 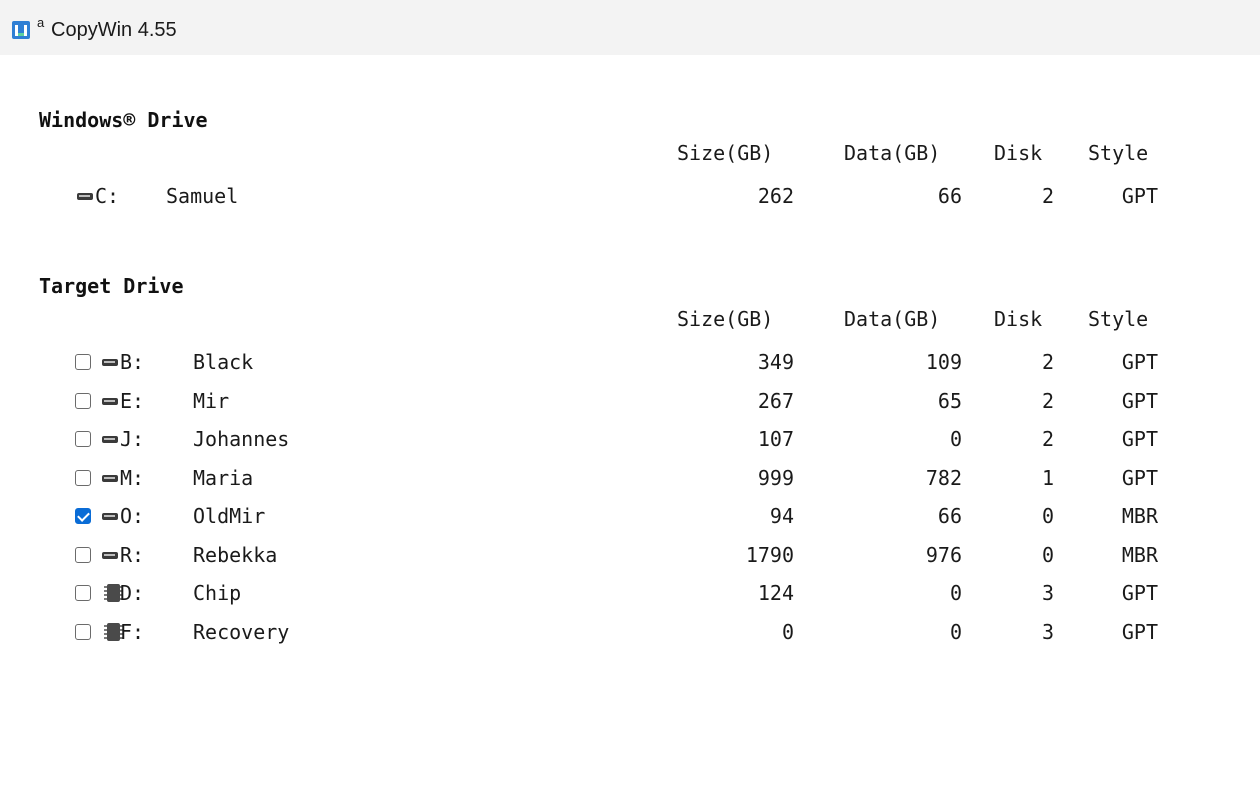 What do you see at coordinates (775, 439) in the screenshot?
I see `drive-size: 107` at bounding box center [775, 439].